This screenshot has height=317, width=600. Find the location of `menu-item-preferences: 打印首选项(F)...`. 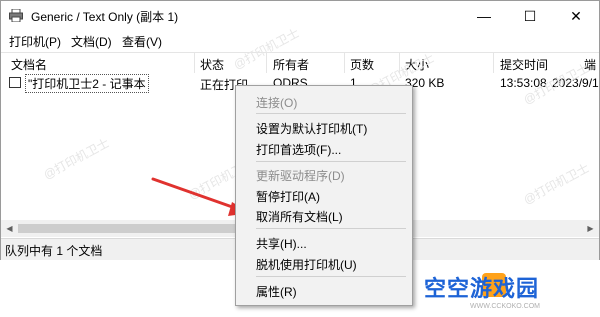

menu-item-preferences: 打印首选项(F)... is located at coordinates (298, 149).